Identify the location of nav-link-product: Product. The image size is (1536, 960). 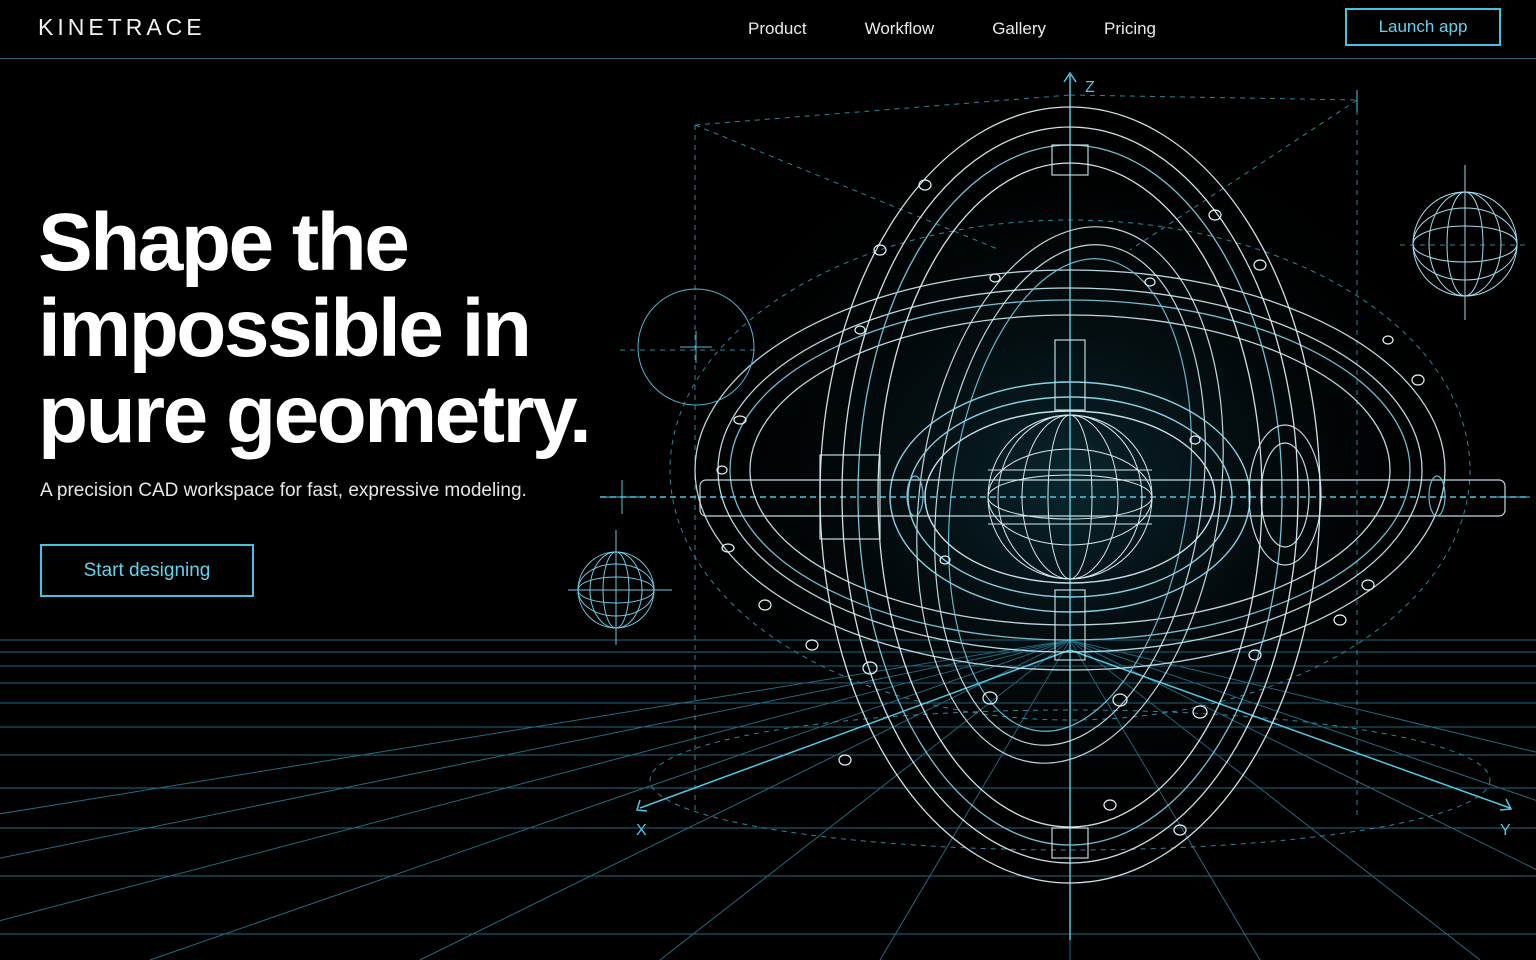
(777, 29).